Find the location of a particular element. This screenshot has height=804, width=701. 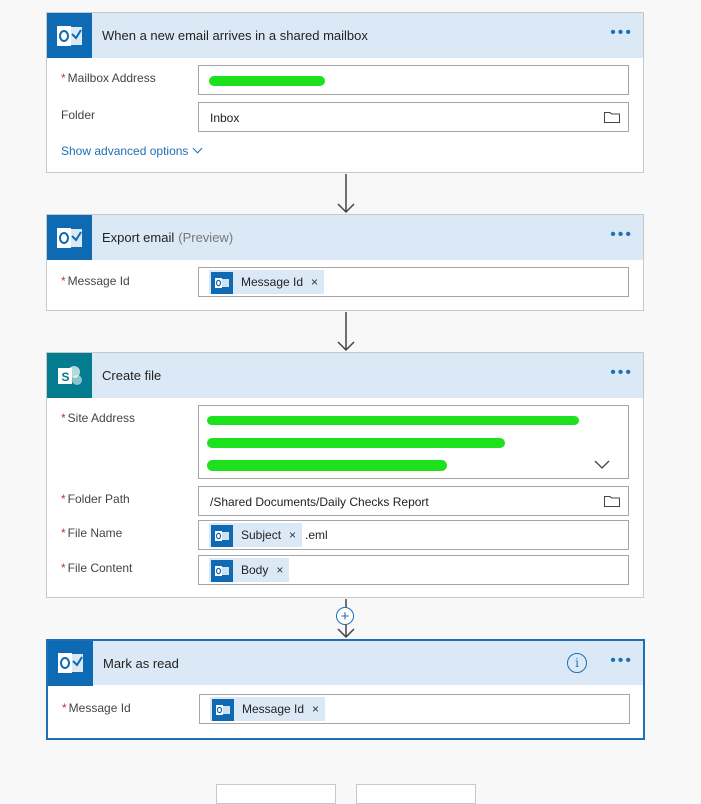

field-label: * Site Address is located at coordinates (98, 418).